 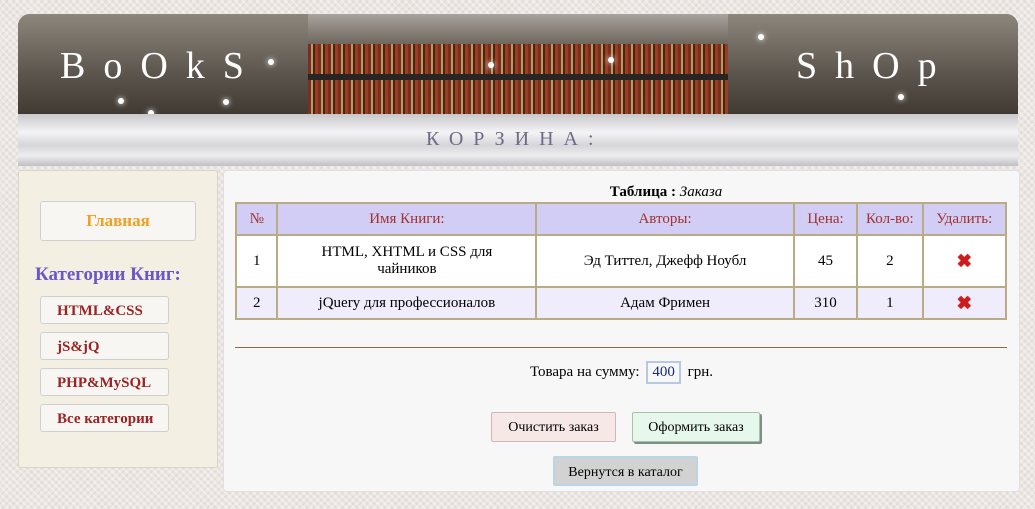 I want to click on brand-right: ShOp, so click(x=875, y=66).